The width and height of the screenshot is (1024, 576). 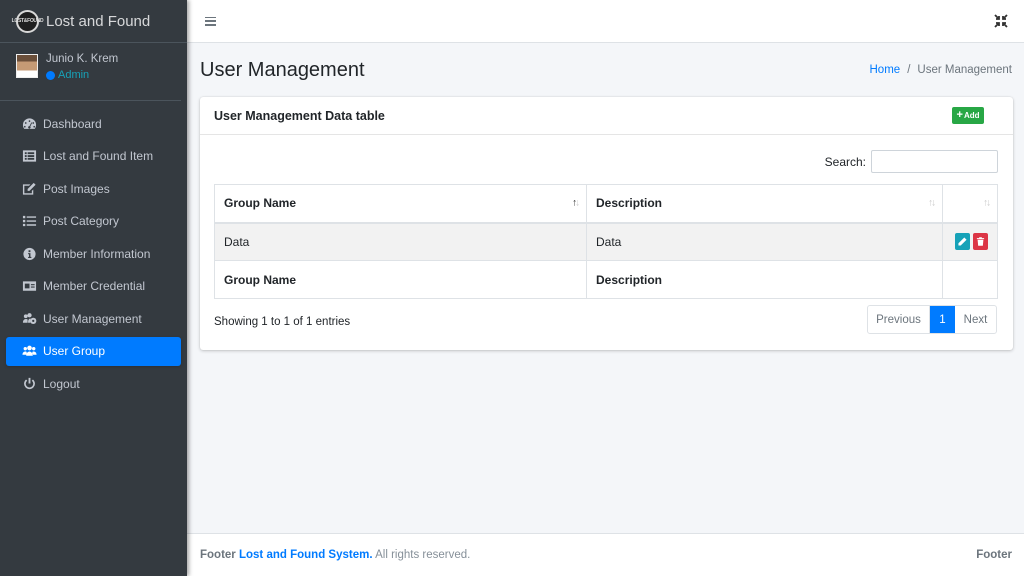 I want to click on sort-asc-icon: ↑↓, so click(x=576, y=203).